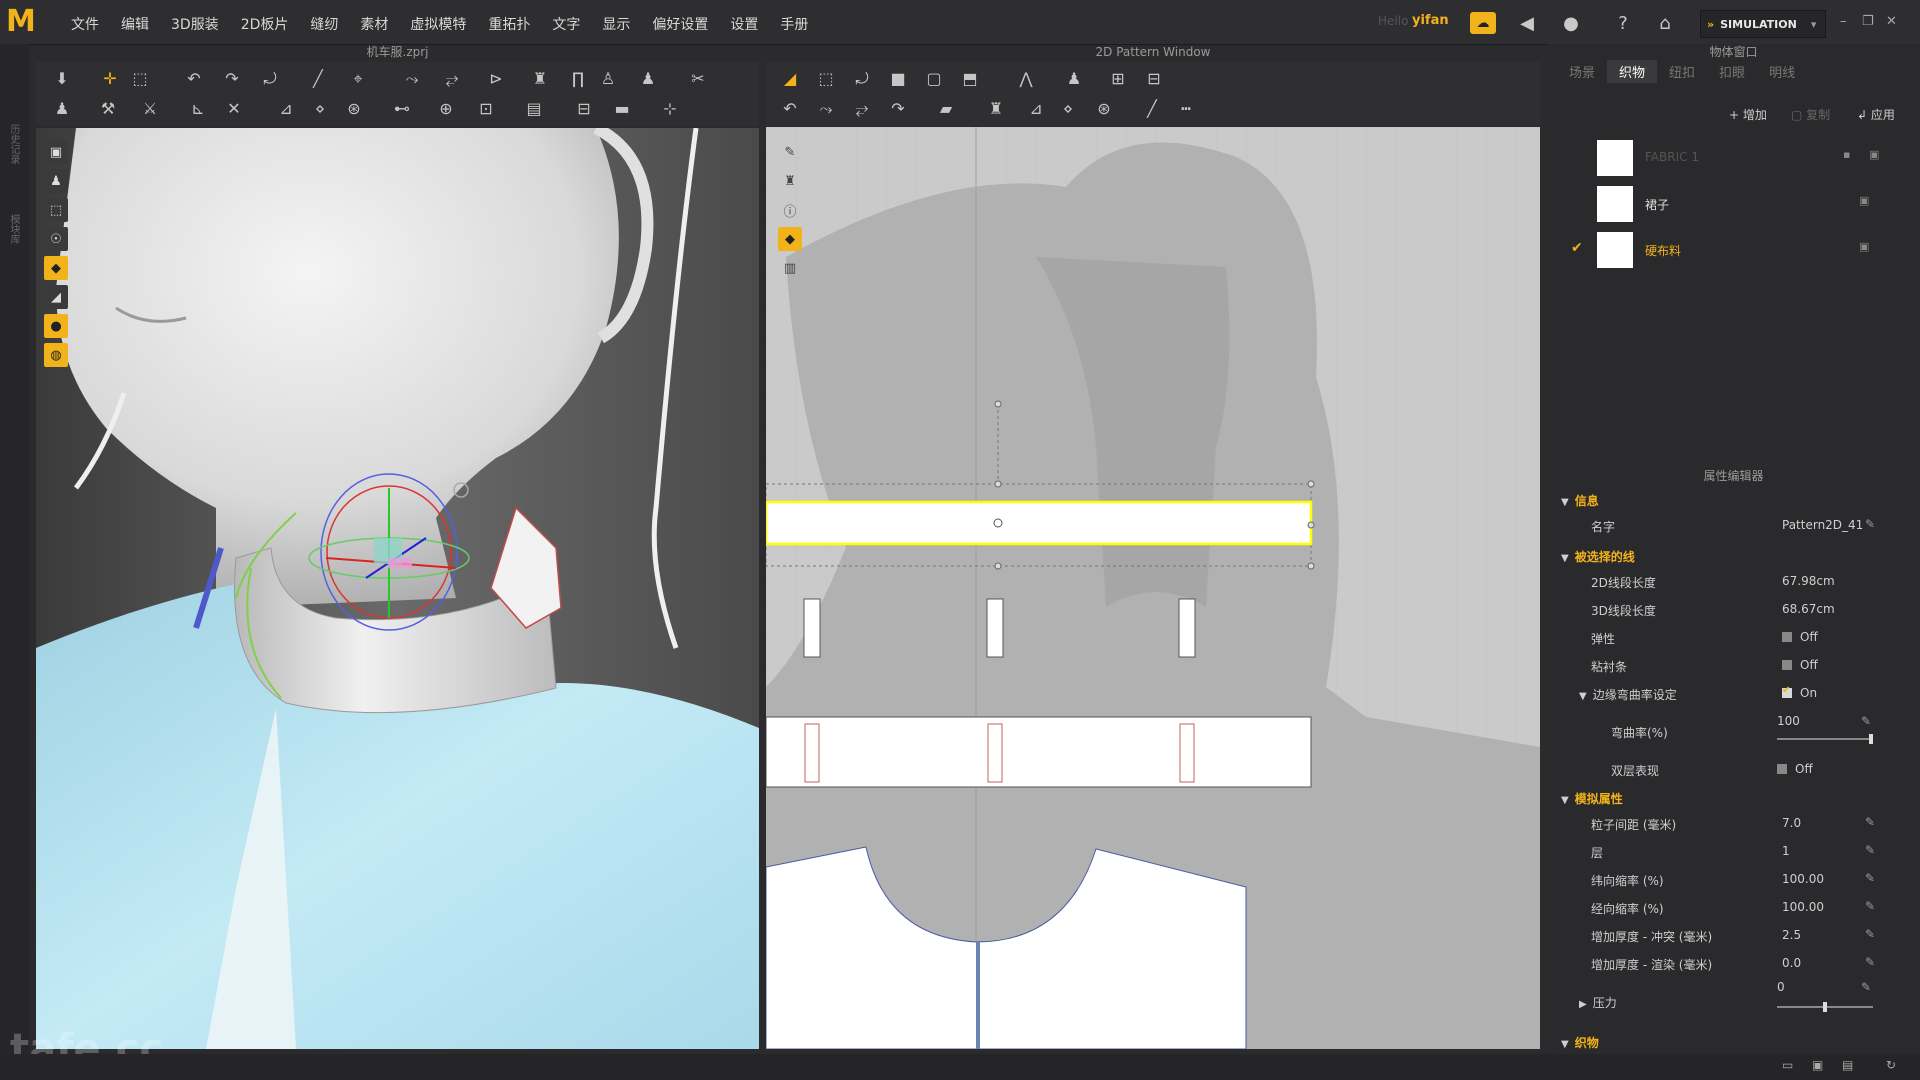  What do you see at coordinates (1665, 23) in the screenshot?
I see `hanger-icon: ⌂` at bounding box center [1665, 23].